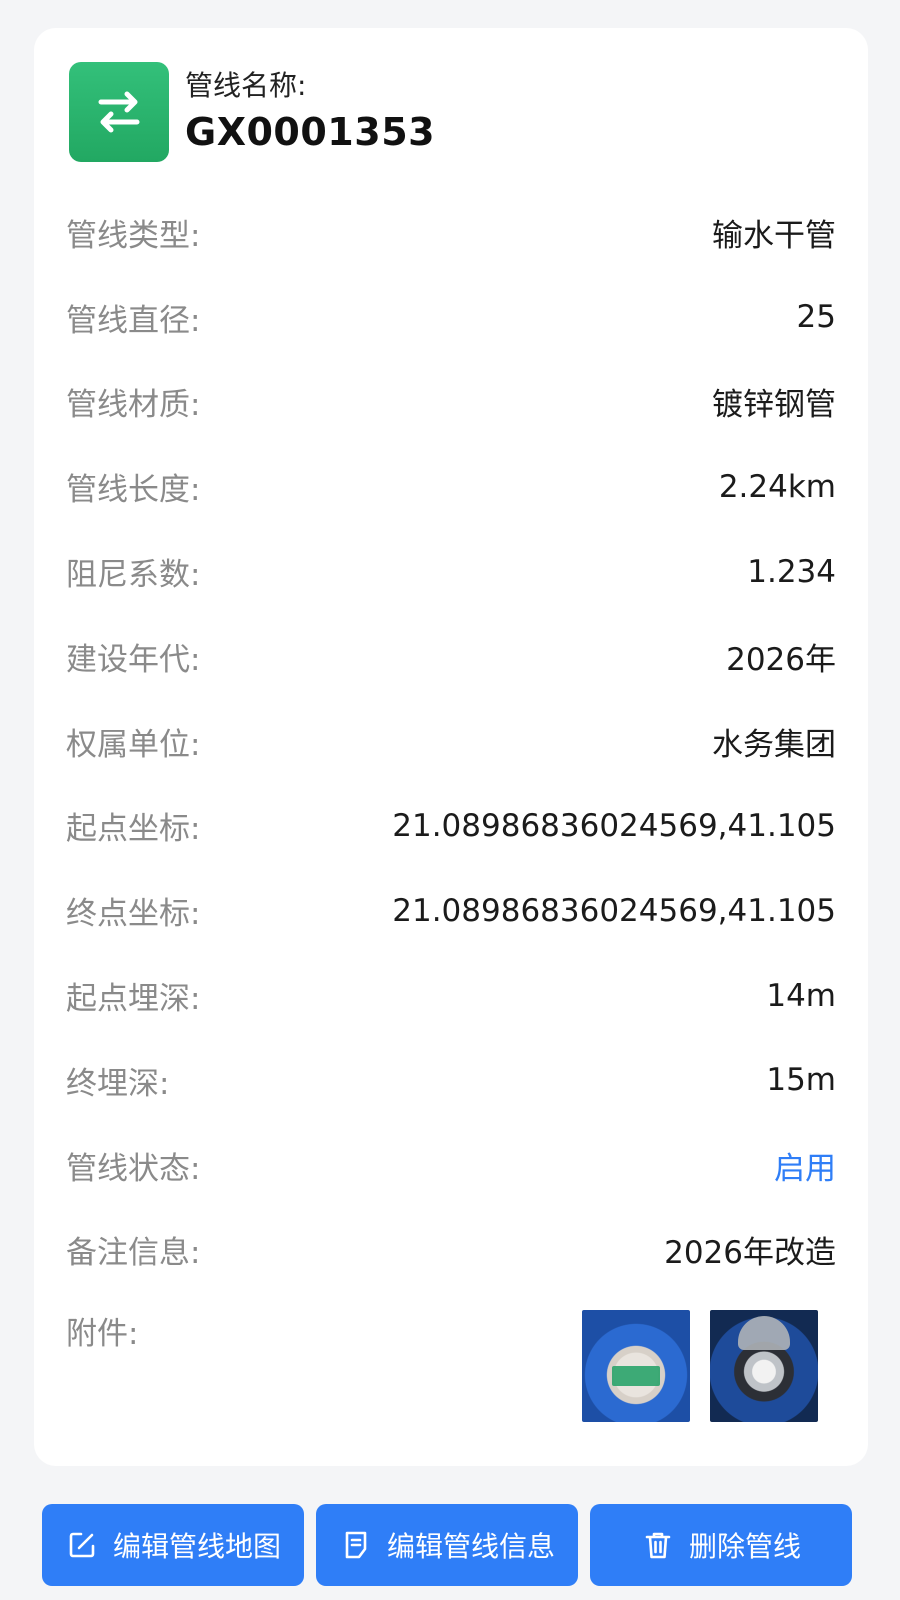  What do you see at coordinates (451, 656) in the screenshot?
I see `detail-row-build-year: 建设年代: 2026年` at bounding box center [451, 656].